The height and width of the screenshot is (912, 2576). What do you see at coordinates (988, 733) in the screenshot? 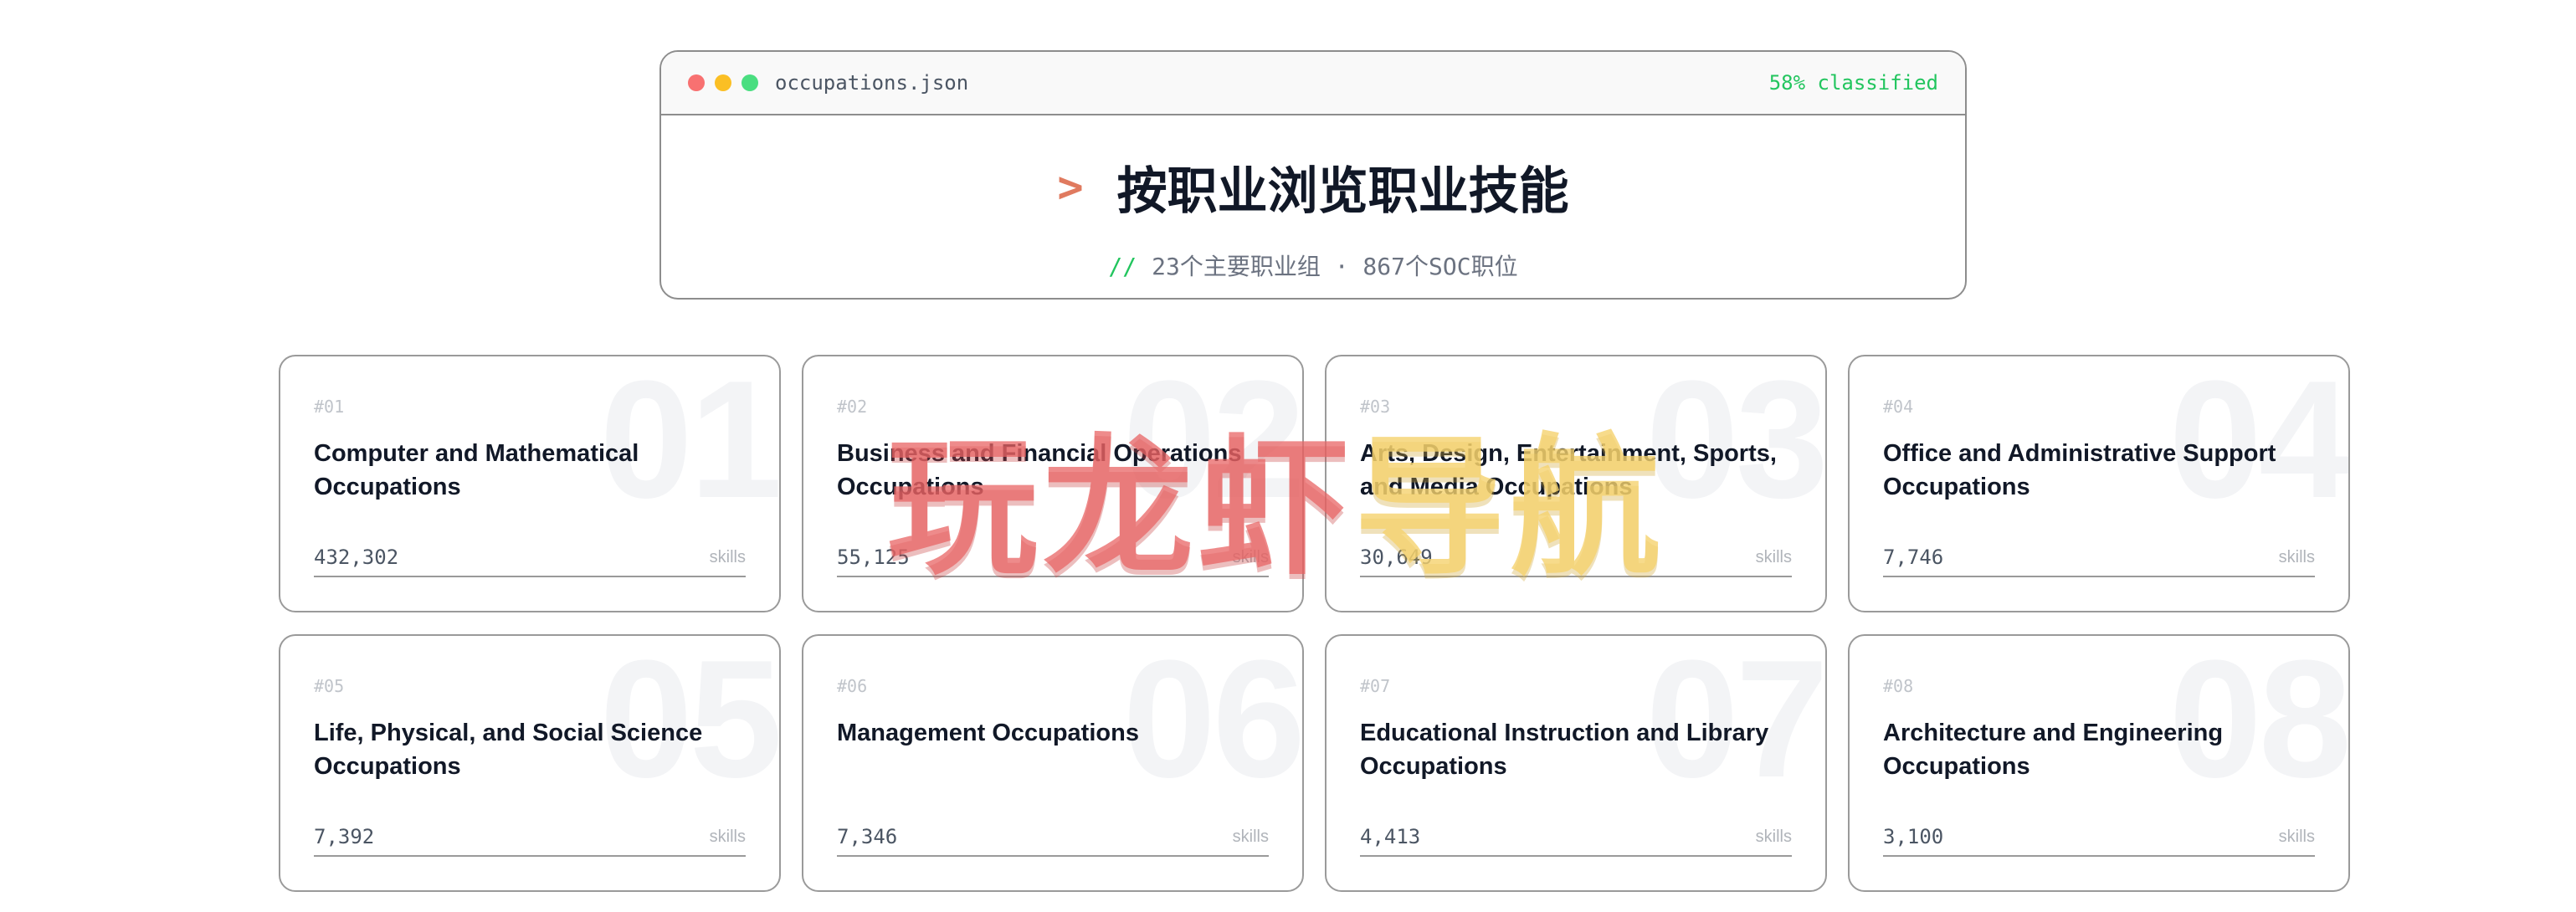
I see `card-title: Management Occupations` at bounding box center [988, 733].